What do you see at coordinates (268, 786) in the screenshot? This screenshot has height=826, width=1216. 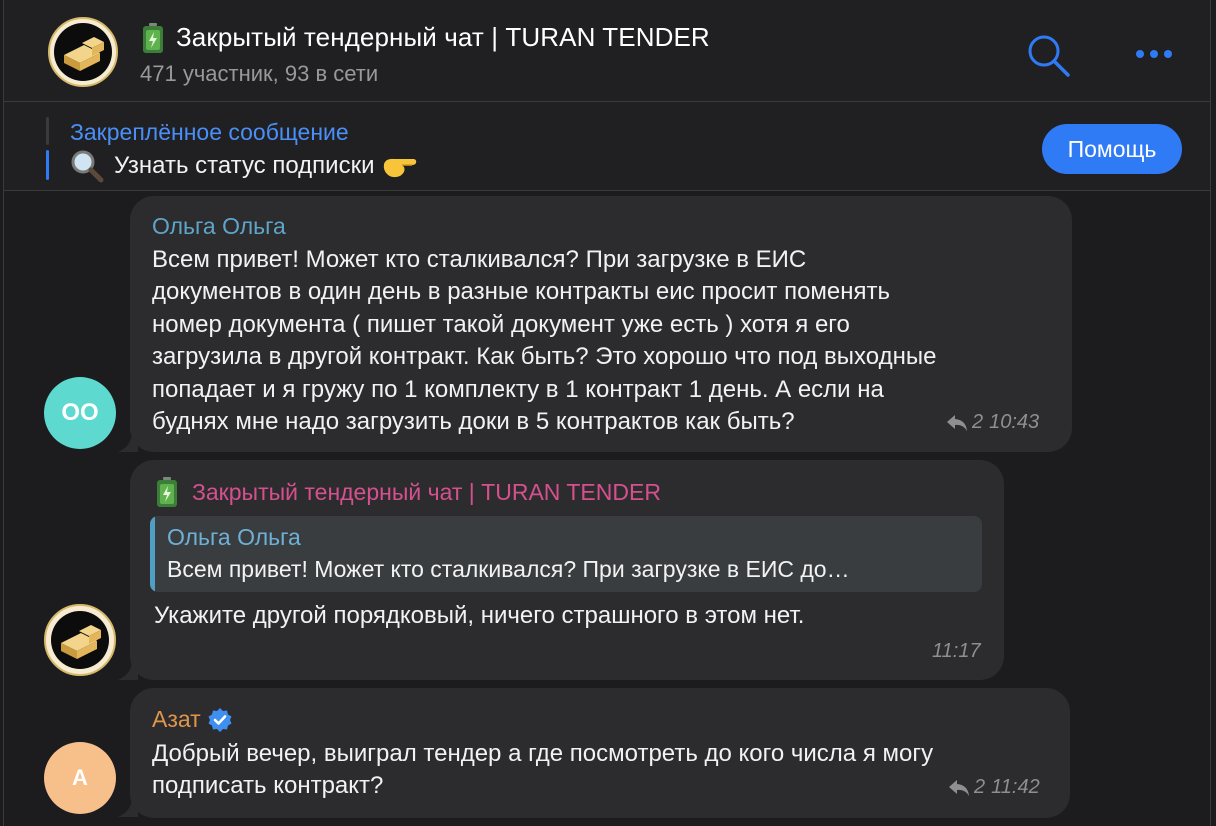 I see `message-line: подписать контракт?` at bounding box center [268, 786].